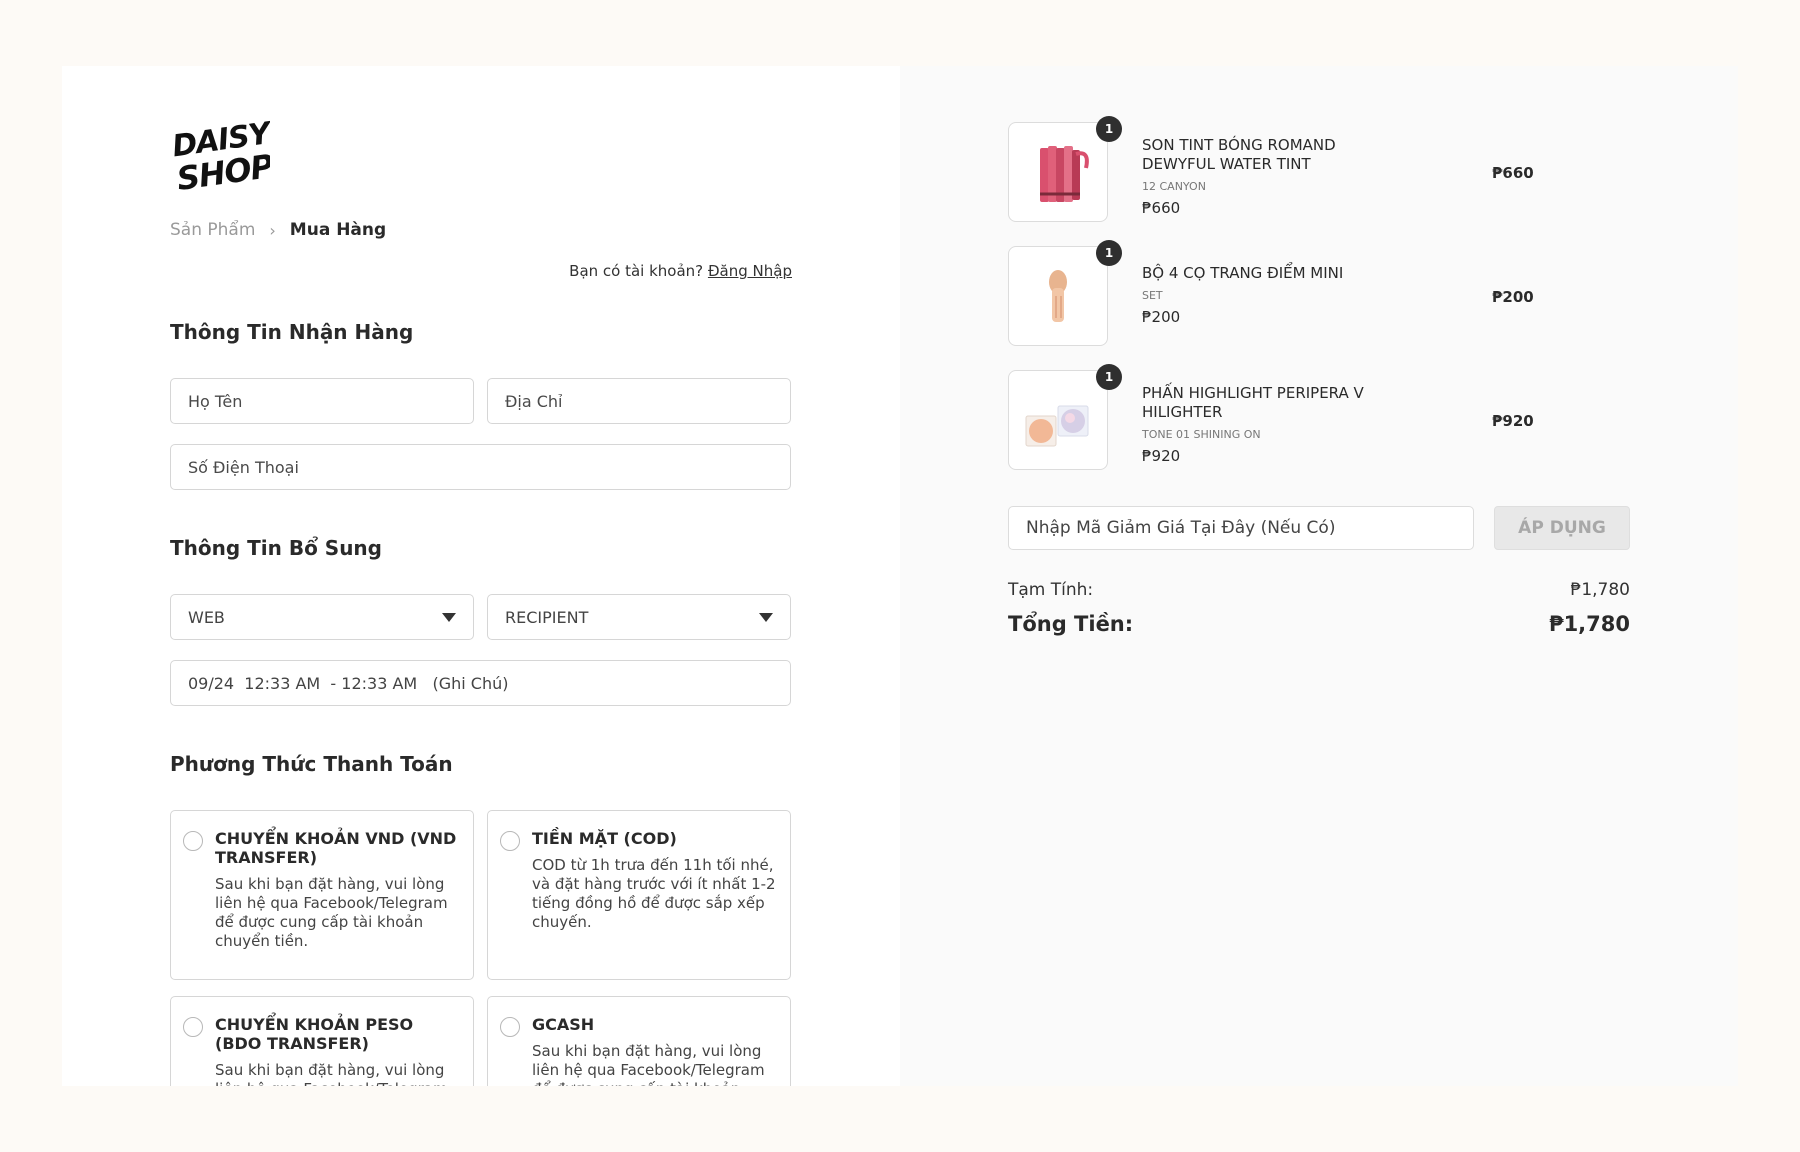 This screenshot has height=1152, width=1800. What do you see at coordinates (1513, 421) in the screenshot?
I see `item-line-total: ₱920` at bounding box center [1513, 421].